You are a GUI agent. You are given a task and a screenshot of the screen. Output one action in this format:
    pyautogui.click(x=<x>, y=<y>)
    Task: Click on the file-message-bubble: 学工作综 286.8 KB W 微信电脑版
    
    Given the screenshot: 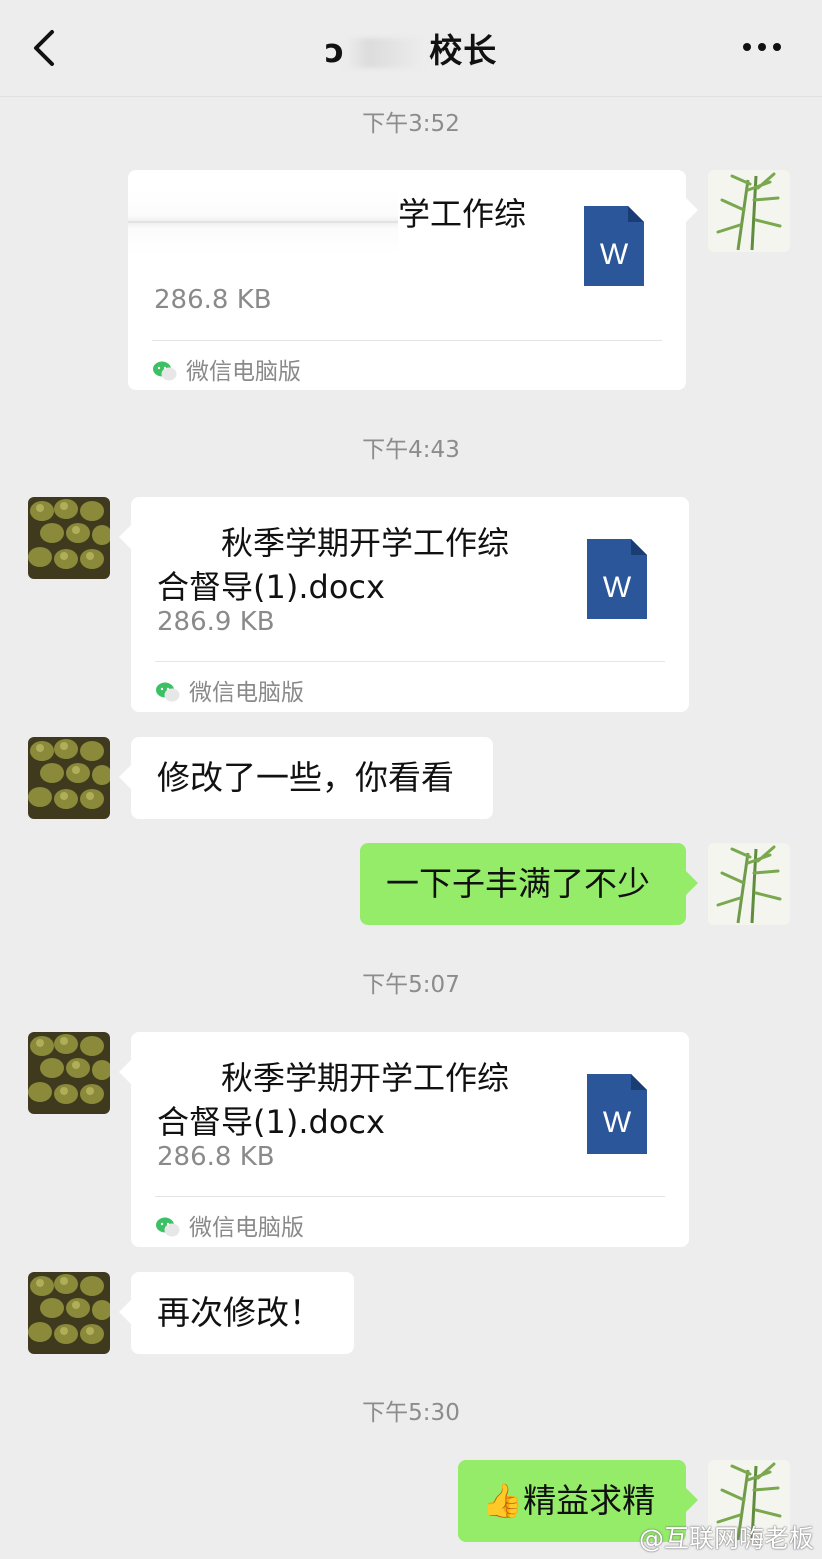 What is the action you would take?
    pyautogui.click(x=413, y=280)
    